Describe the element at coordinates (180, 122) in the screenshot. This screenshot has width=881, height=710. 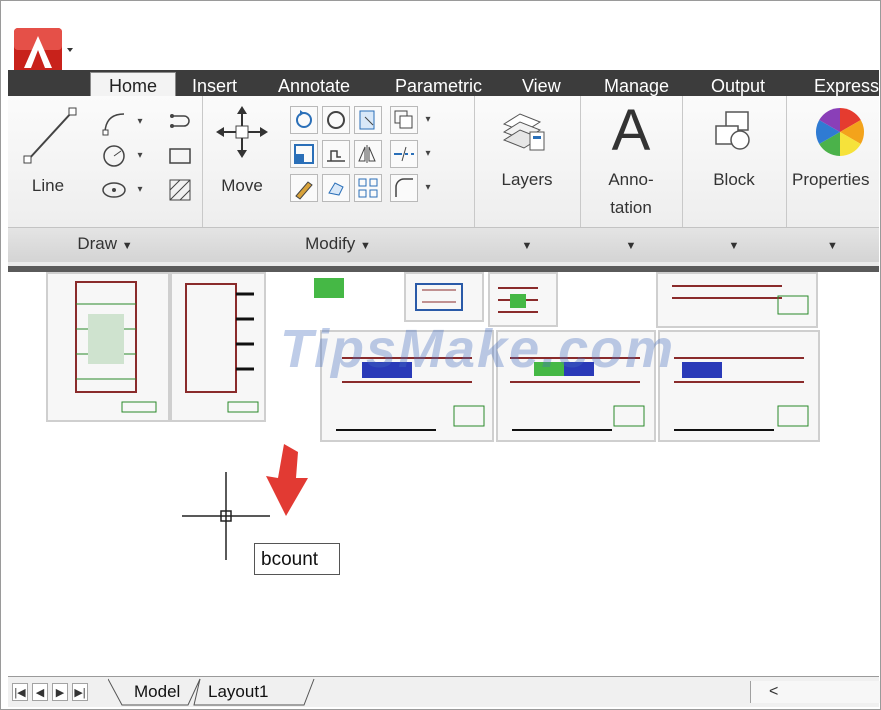
I see `spline-icon` at that location.